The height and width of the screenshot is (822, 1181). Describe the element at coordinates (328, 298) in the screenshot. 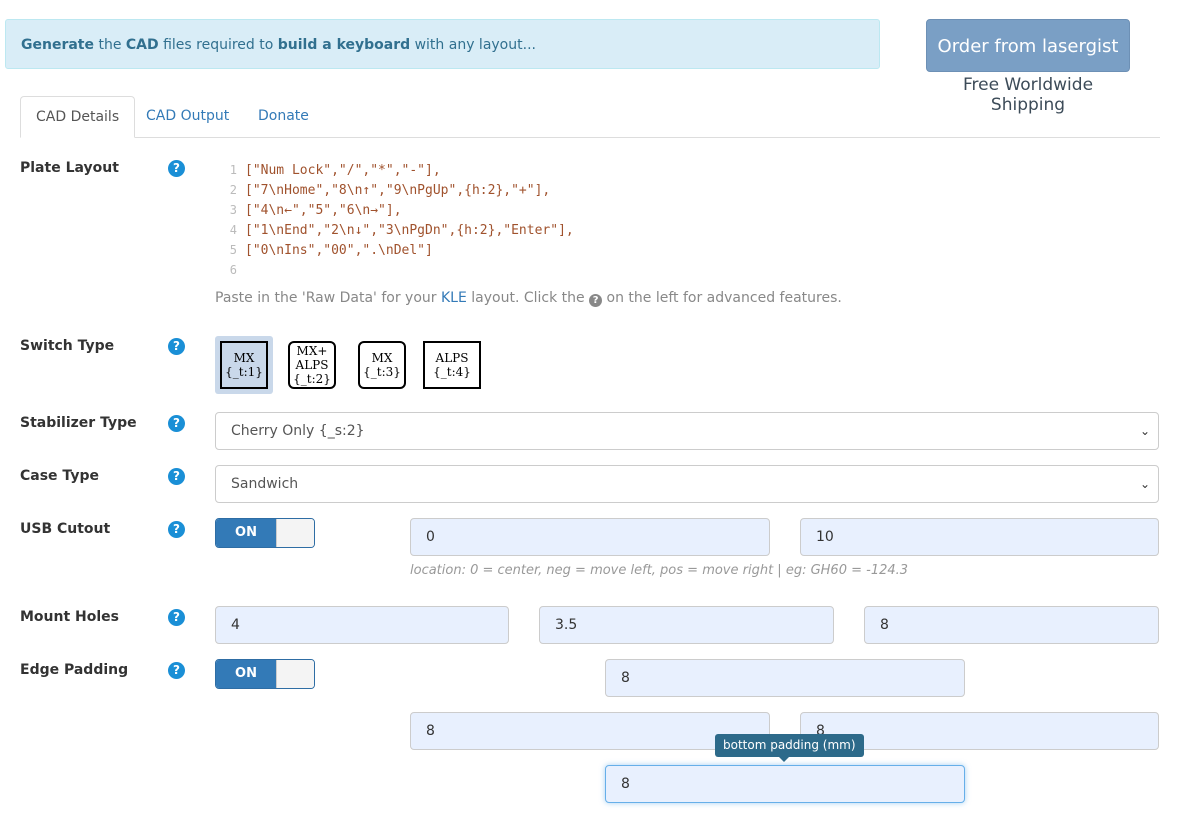

I see `hint-text: Paste in the 'Raw Data' for your` at that location.